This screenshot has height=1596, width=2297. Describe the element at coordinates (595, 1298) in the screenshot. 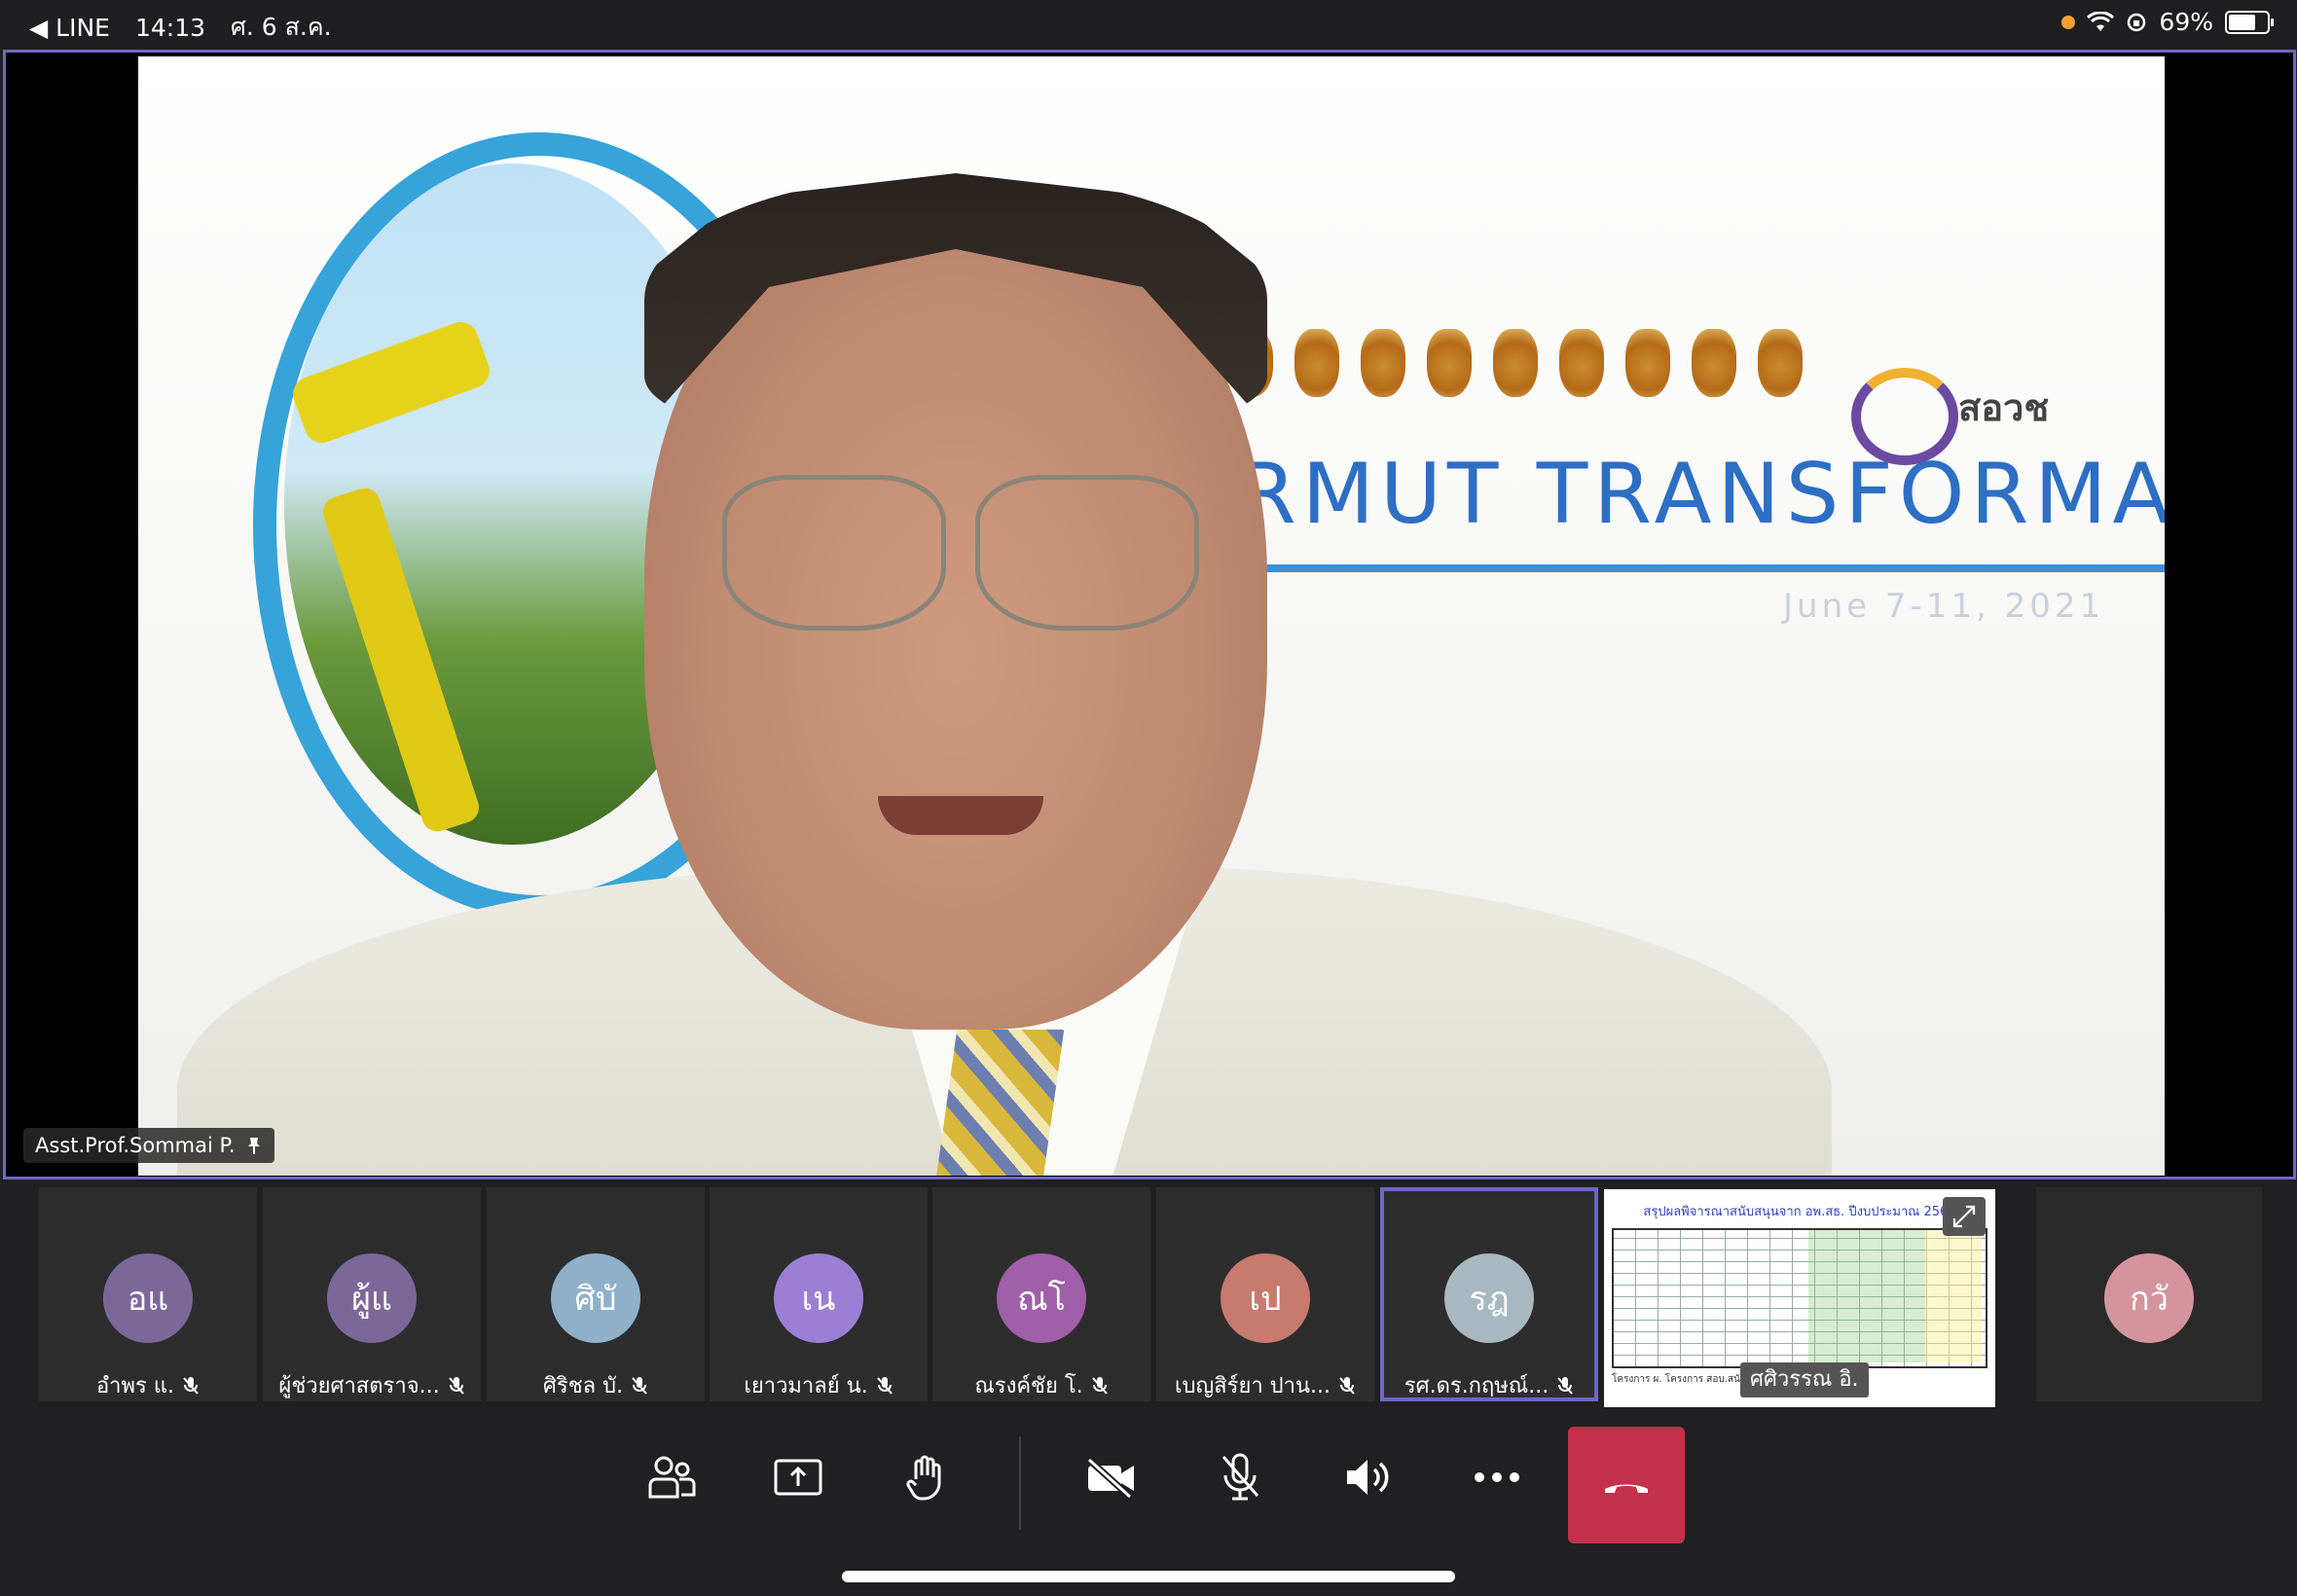

I see `avatar: ศิบั` at that location.